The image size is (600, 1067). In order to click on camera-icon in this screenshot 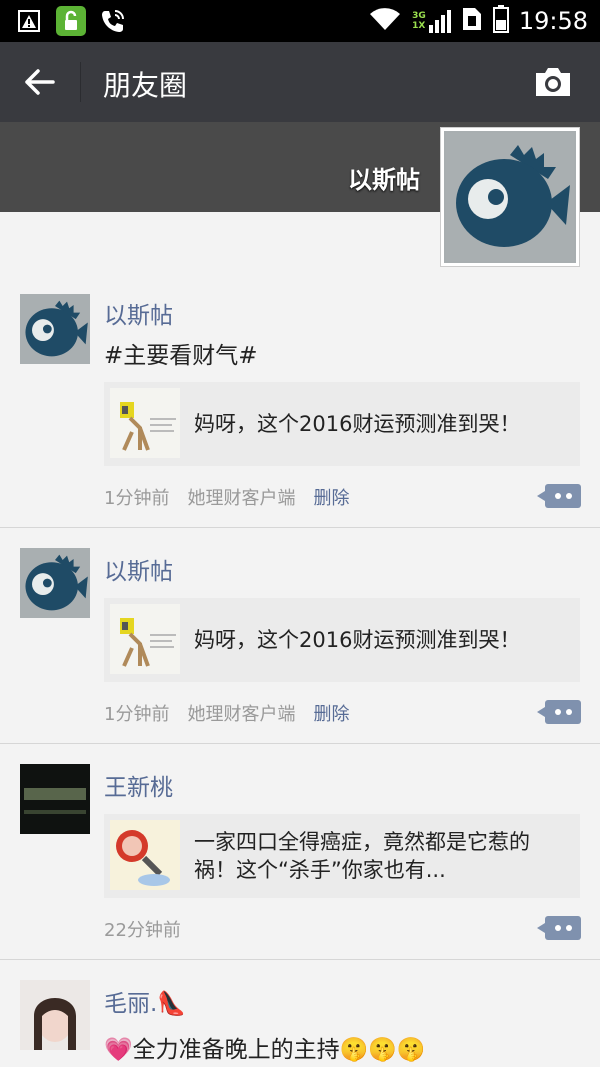, I will do `click(553, 82)`.